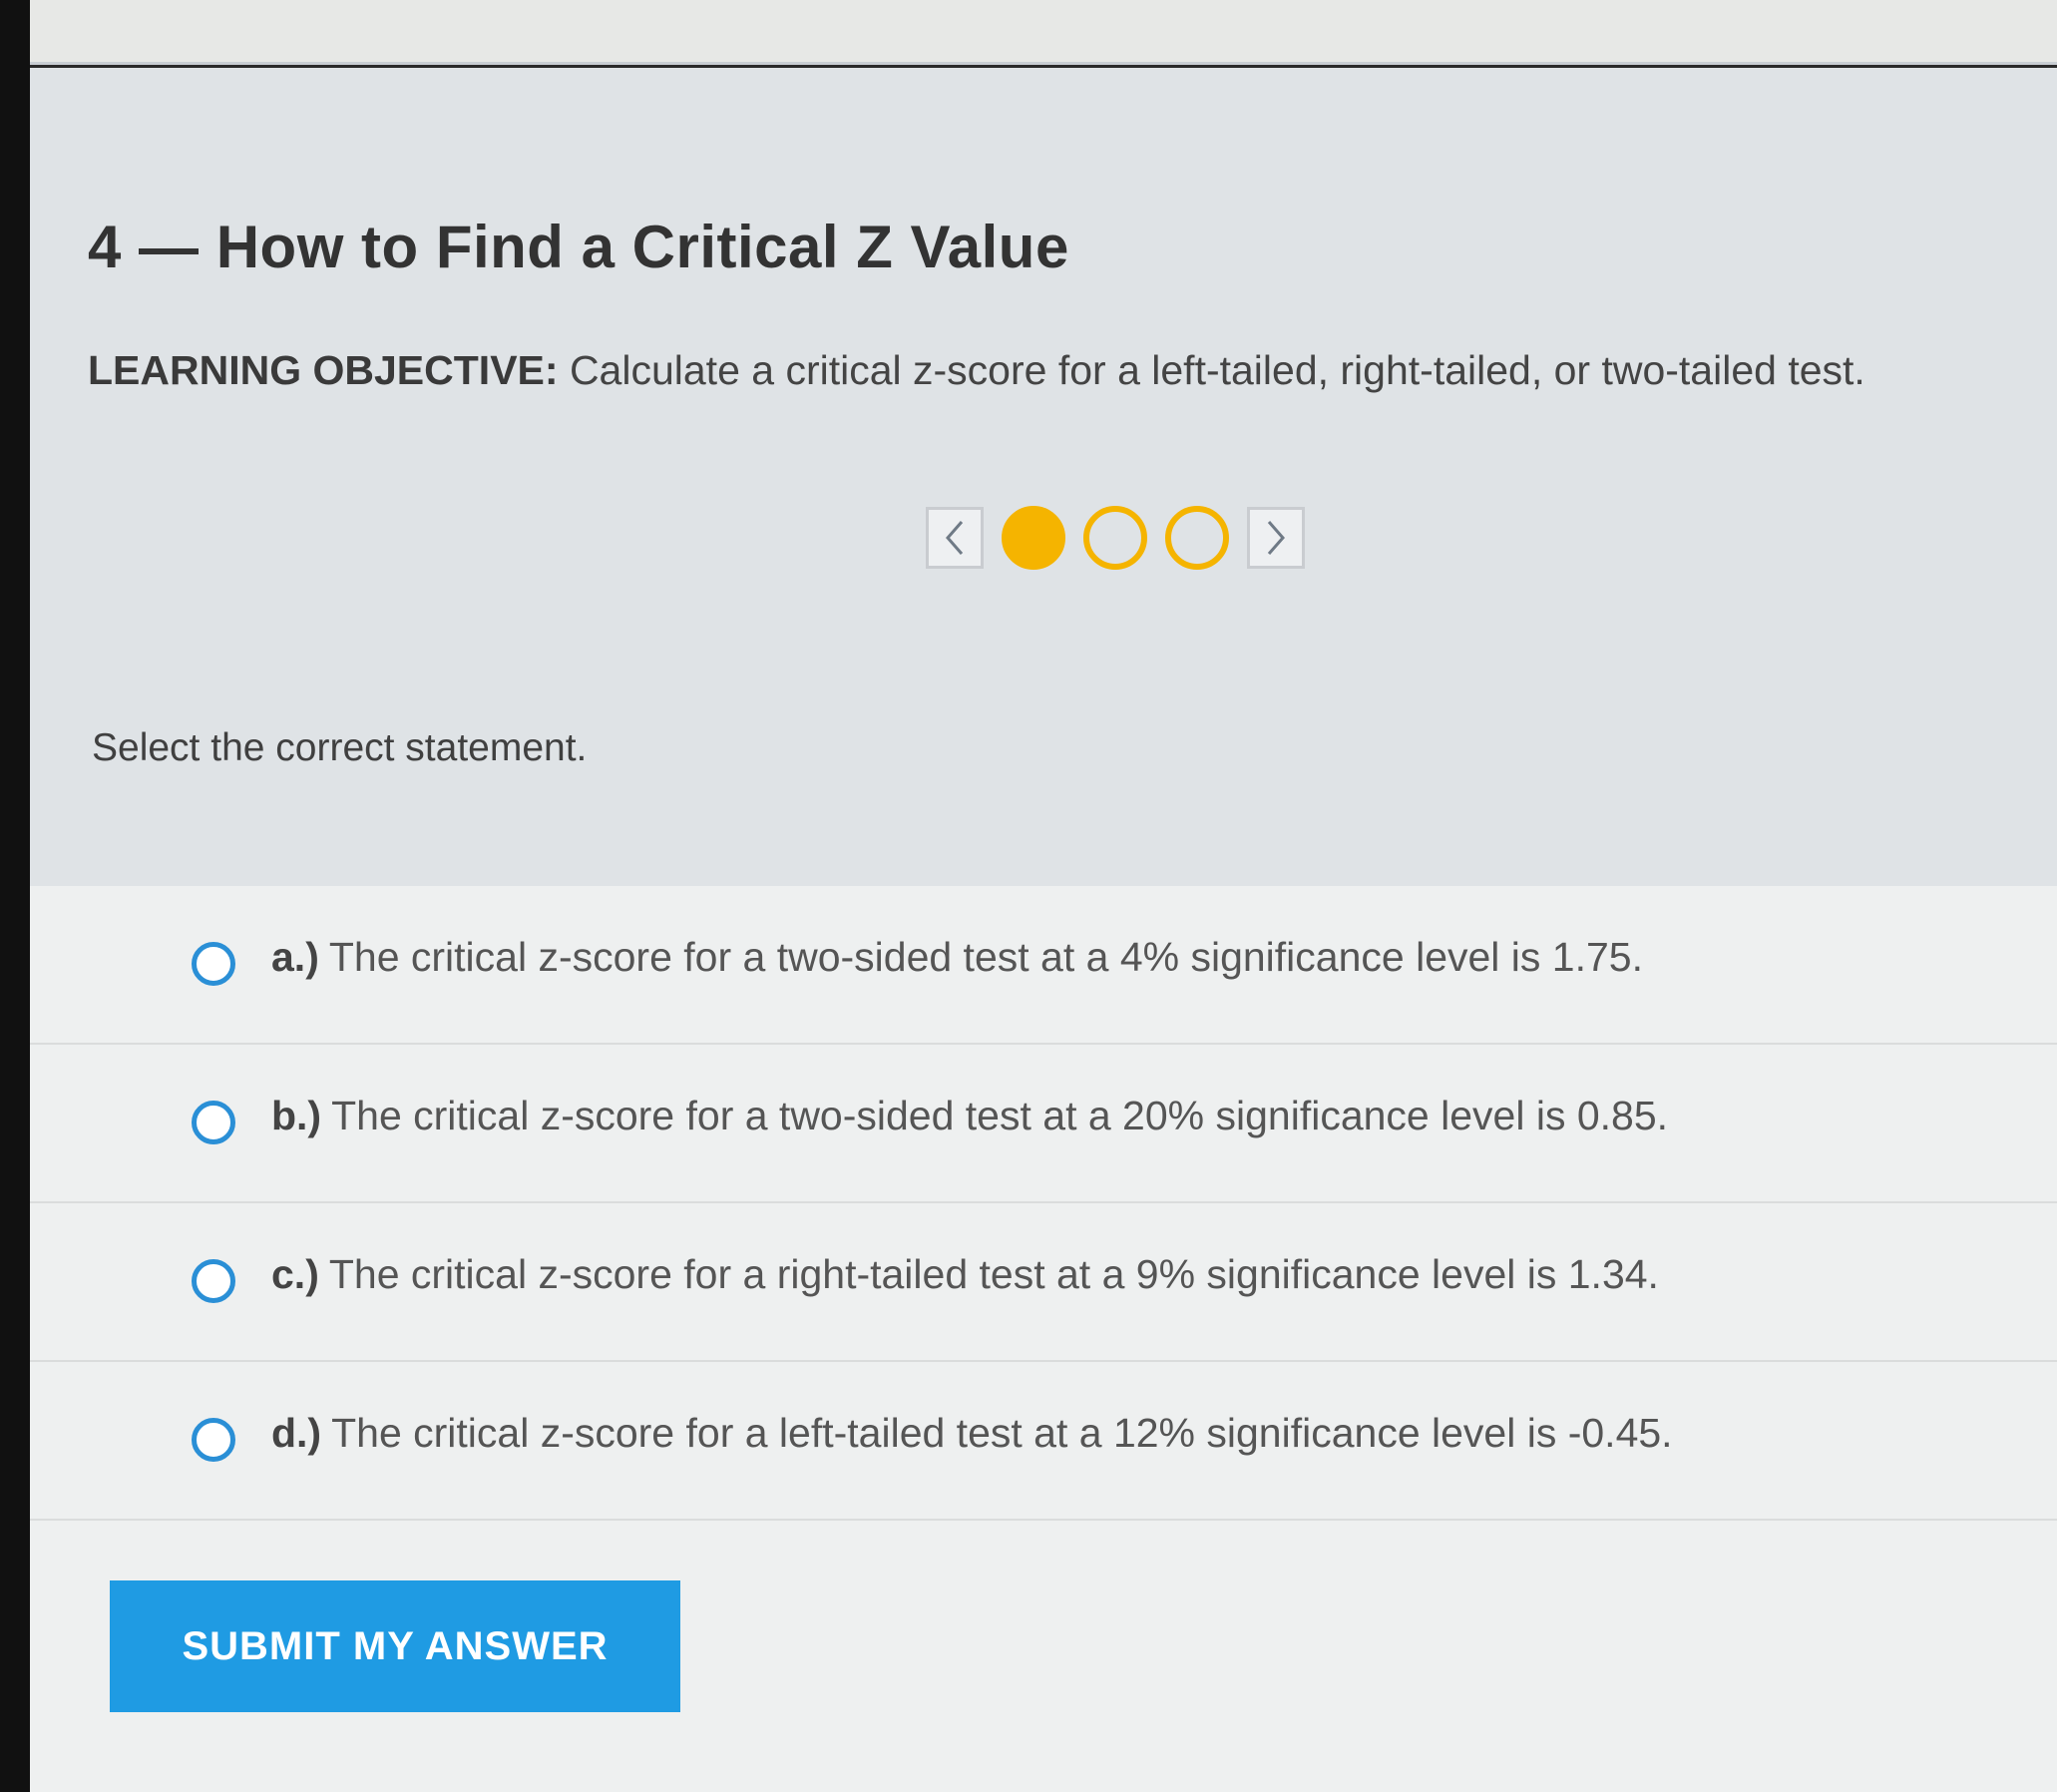  What do you see at coordinates (295, 1274) in the screenshot?
I see `option-c-letter: c.)` at bounding box center [295, 1274].